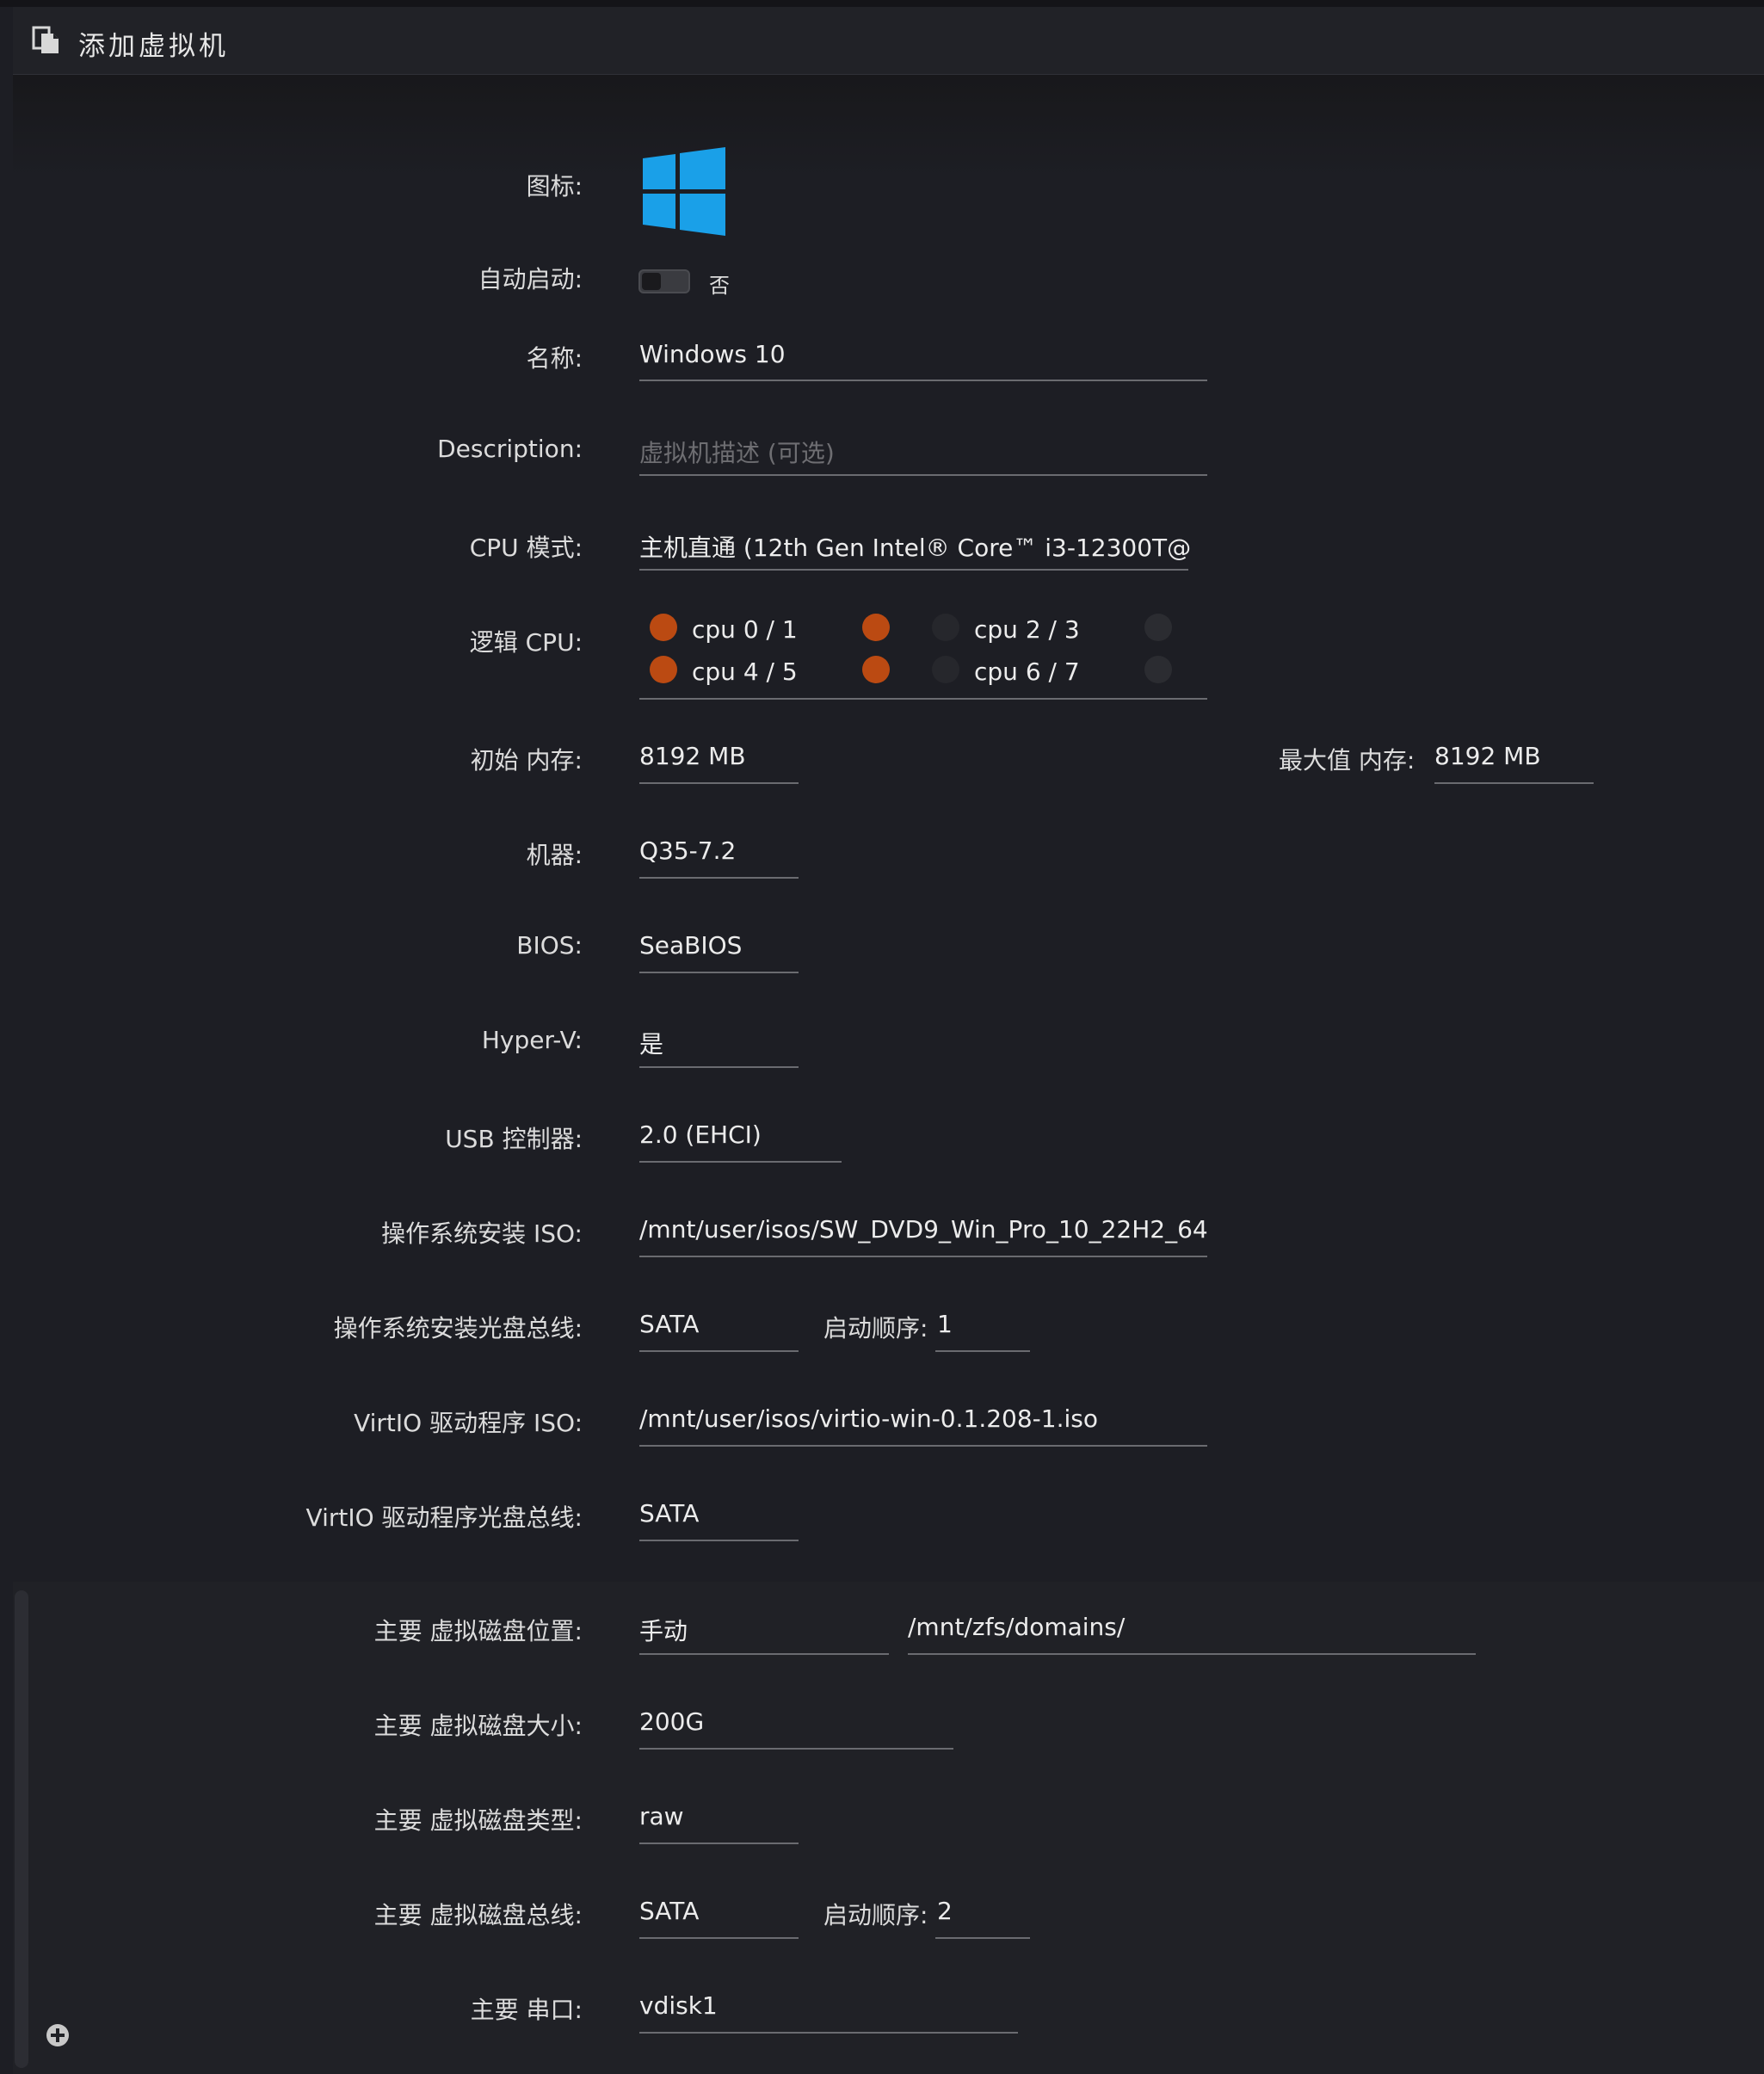 This screenshot has height=2074, width=1764. I want to click on hyperv-underline, so click(719, 1067).